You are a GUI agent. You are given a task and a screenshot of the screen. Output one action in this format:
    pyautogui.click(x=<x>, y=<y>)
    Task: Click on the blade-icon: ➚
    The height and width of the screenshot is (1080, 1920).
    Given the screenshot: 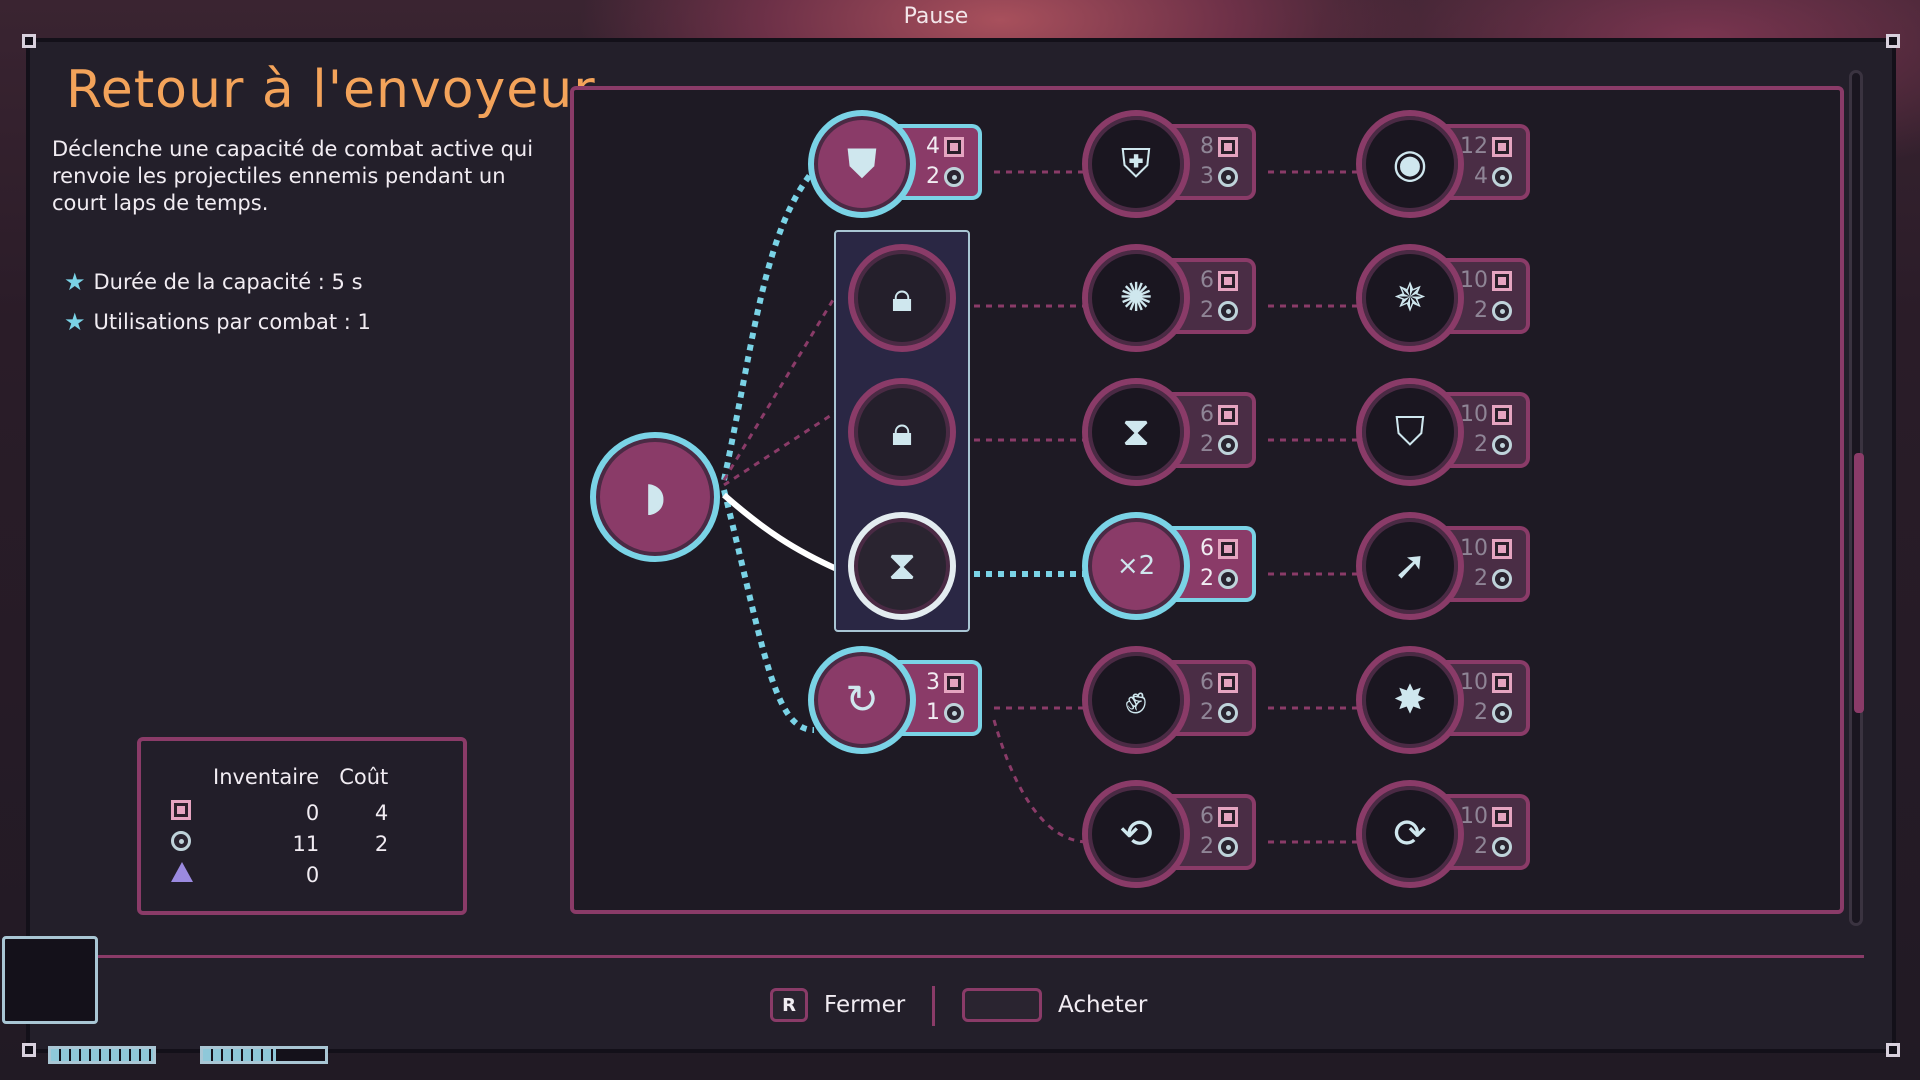 What is the action you would take?
    pyautogui.click(x=1410, y=566)
    